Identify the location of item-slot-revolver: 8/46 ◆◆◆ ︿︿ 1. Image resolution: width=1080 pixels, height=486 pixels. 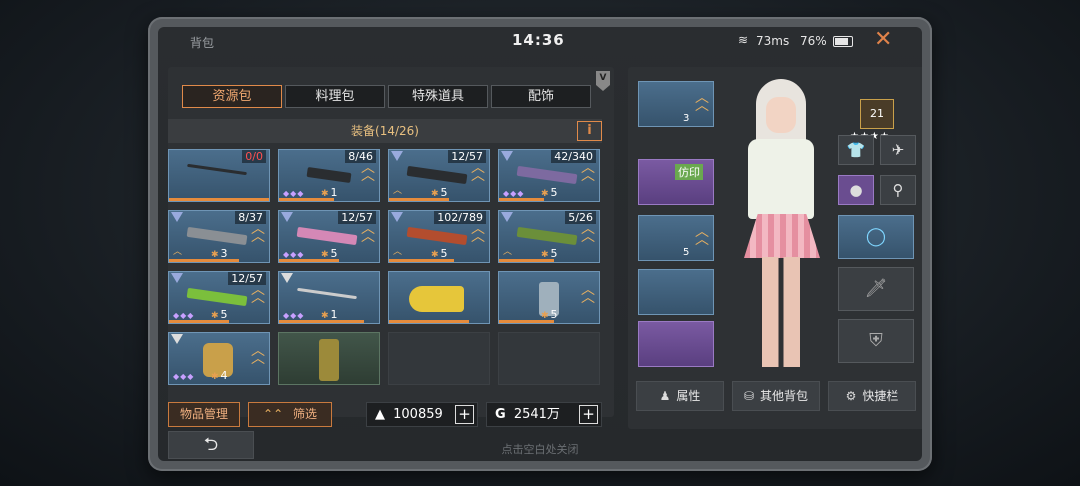
(329, 175).